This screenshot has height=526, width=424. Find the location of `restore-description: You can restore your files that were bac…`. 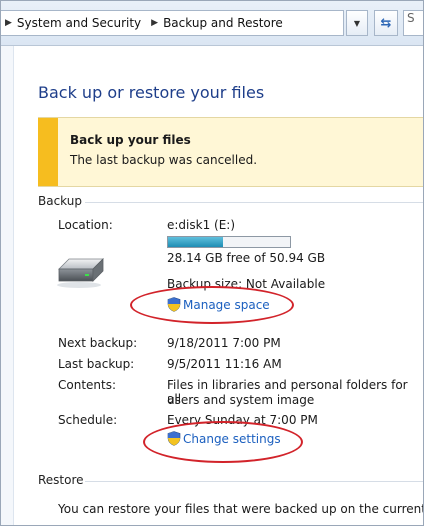

restore-description: You can restore your files that were bac… is located at coordinates (241, 509).